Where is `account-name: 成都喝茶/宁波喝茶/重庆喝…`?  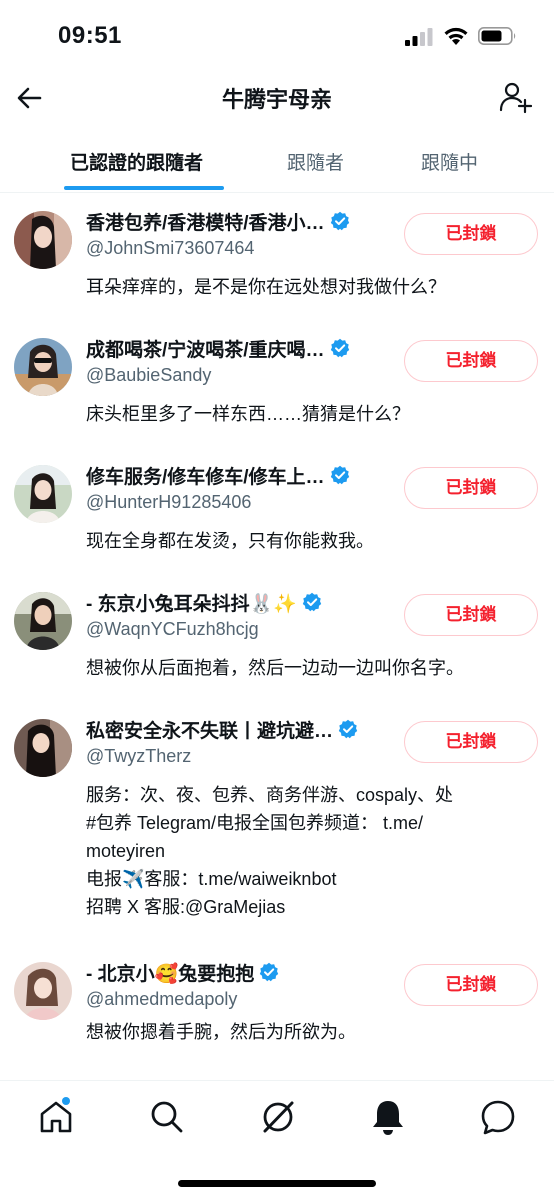
account-name: 成都喝茶/宁波喝茶/重庆喝… is located at coordinates (205, 348).